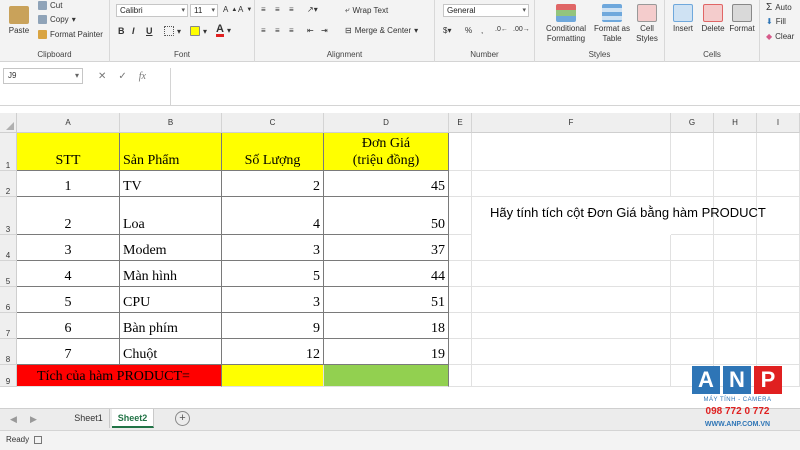 This screenshot has height=450, width=800. I want to click on cell-i2, so click(778, 184).